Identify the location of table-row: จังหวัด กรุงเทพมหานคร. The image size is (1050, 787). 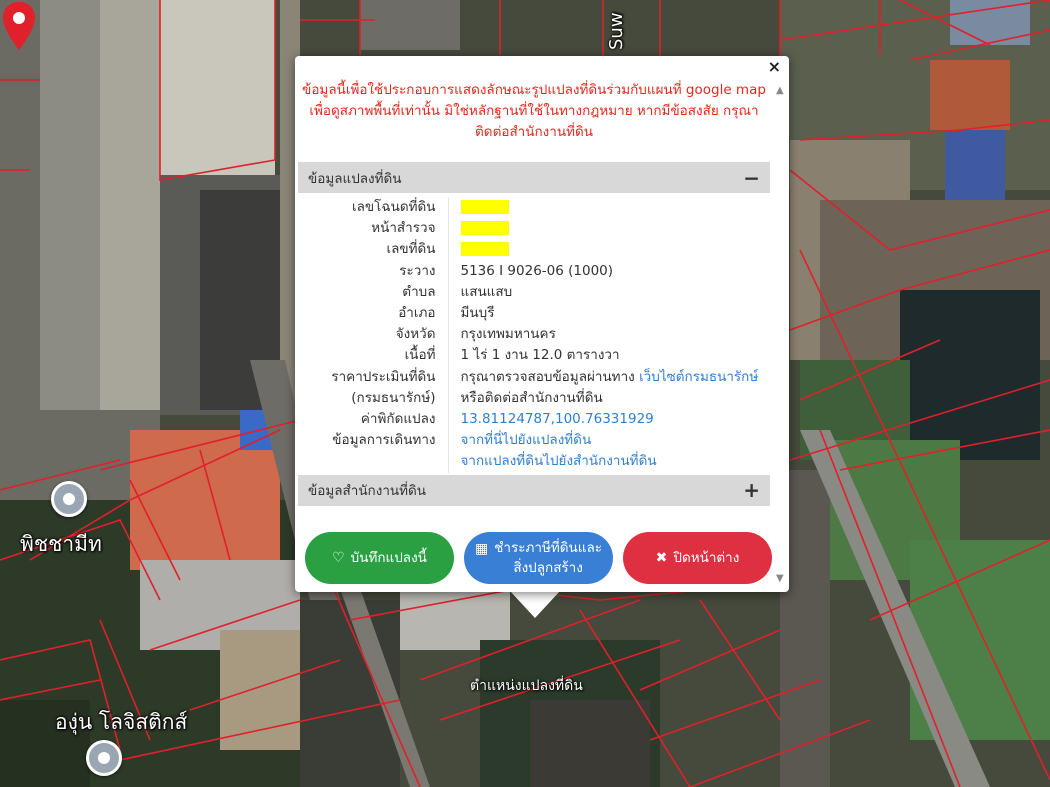
(534, 335).